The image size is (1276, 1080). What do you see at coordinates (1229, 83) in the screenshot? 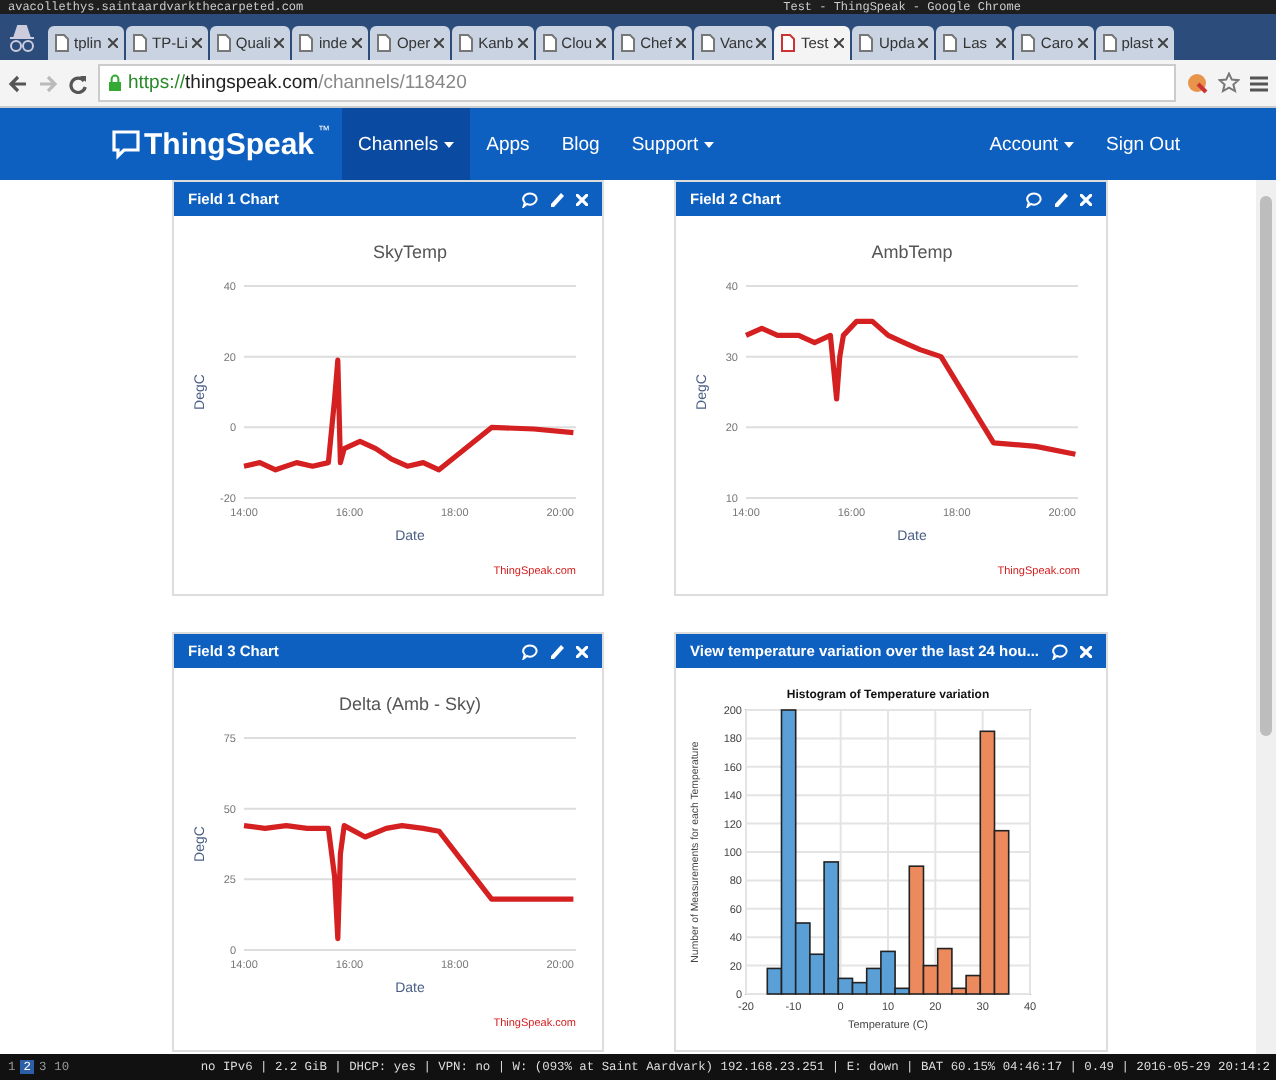
I see `star-icon` at bounding box center [1229, 83].